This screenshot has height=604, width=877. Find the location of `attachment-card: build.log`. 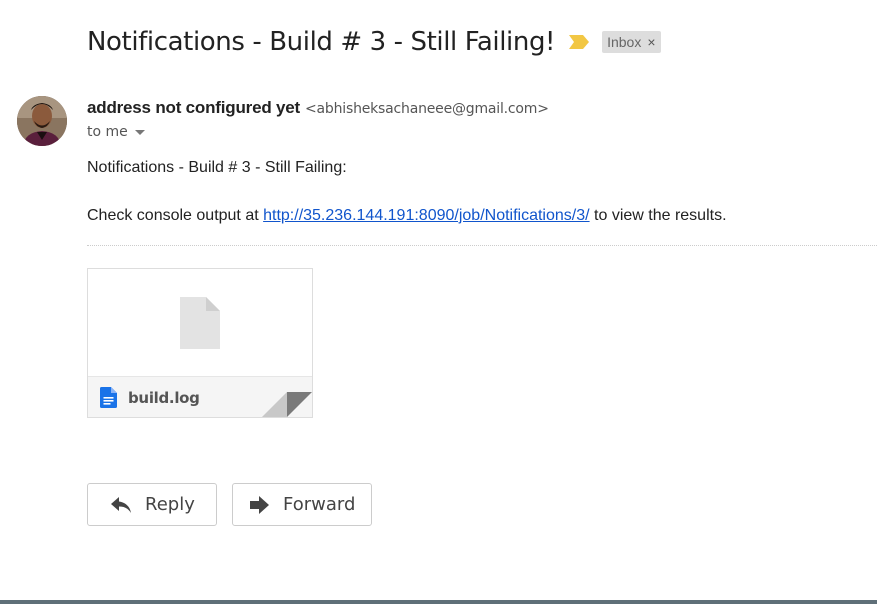

attachment-card: build.log is located at coordinates (200, 343).